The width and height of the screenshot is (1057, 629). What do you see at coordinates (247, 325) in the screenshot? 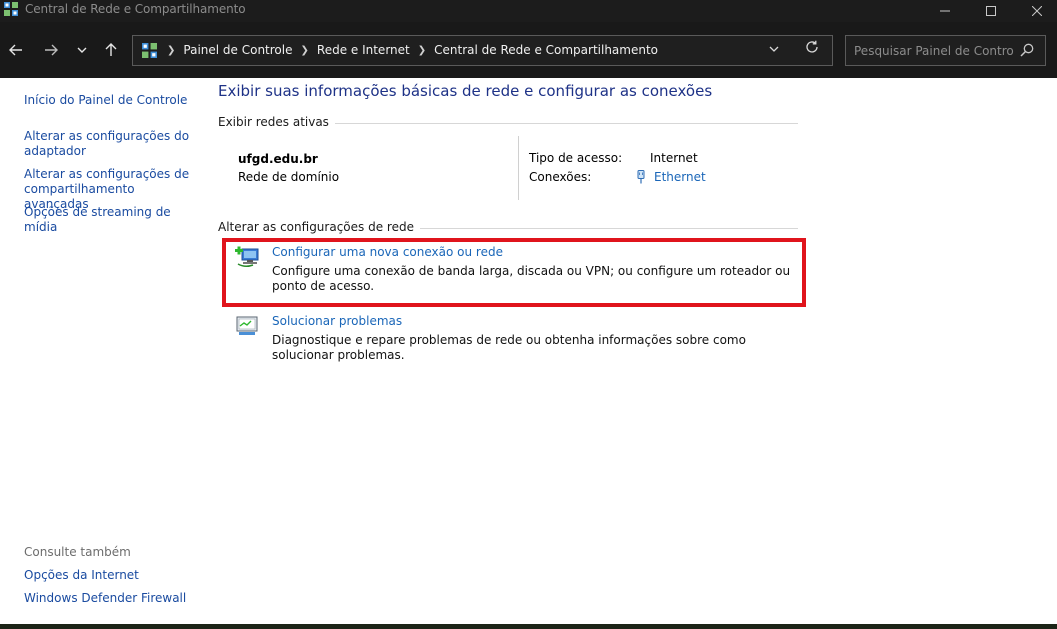
I see `troubleshoot-icon` at bounding box center [247, 325].